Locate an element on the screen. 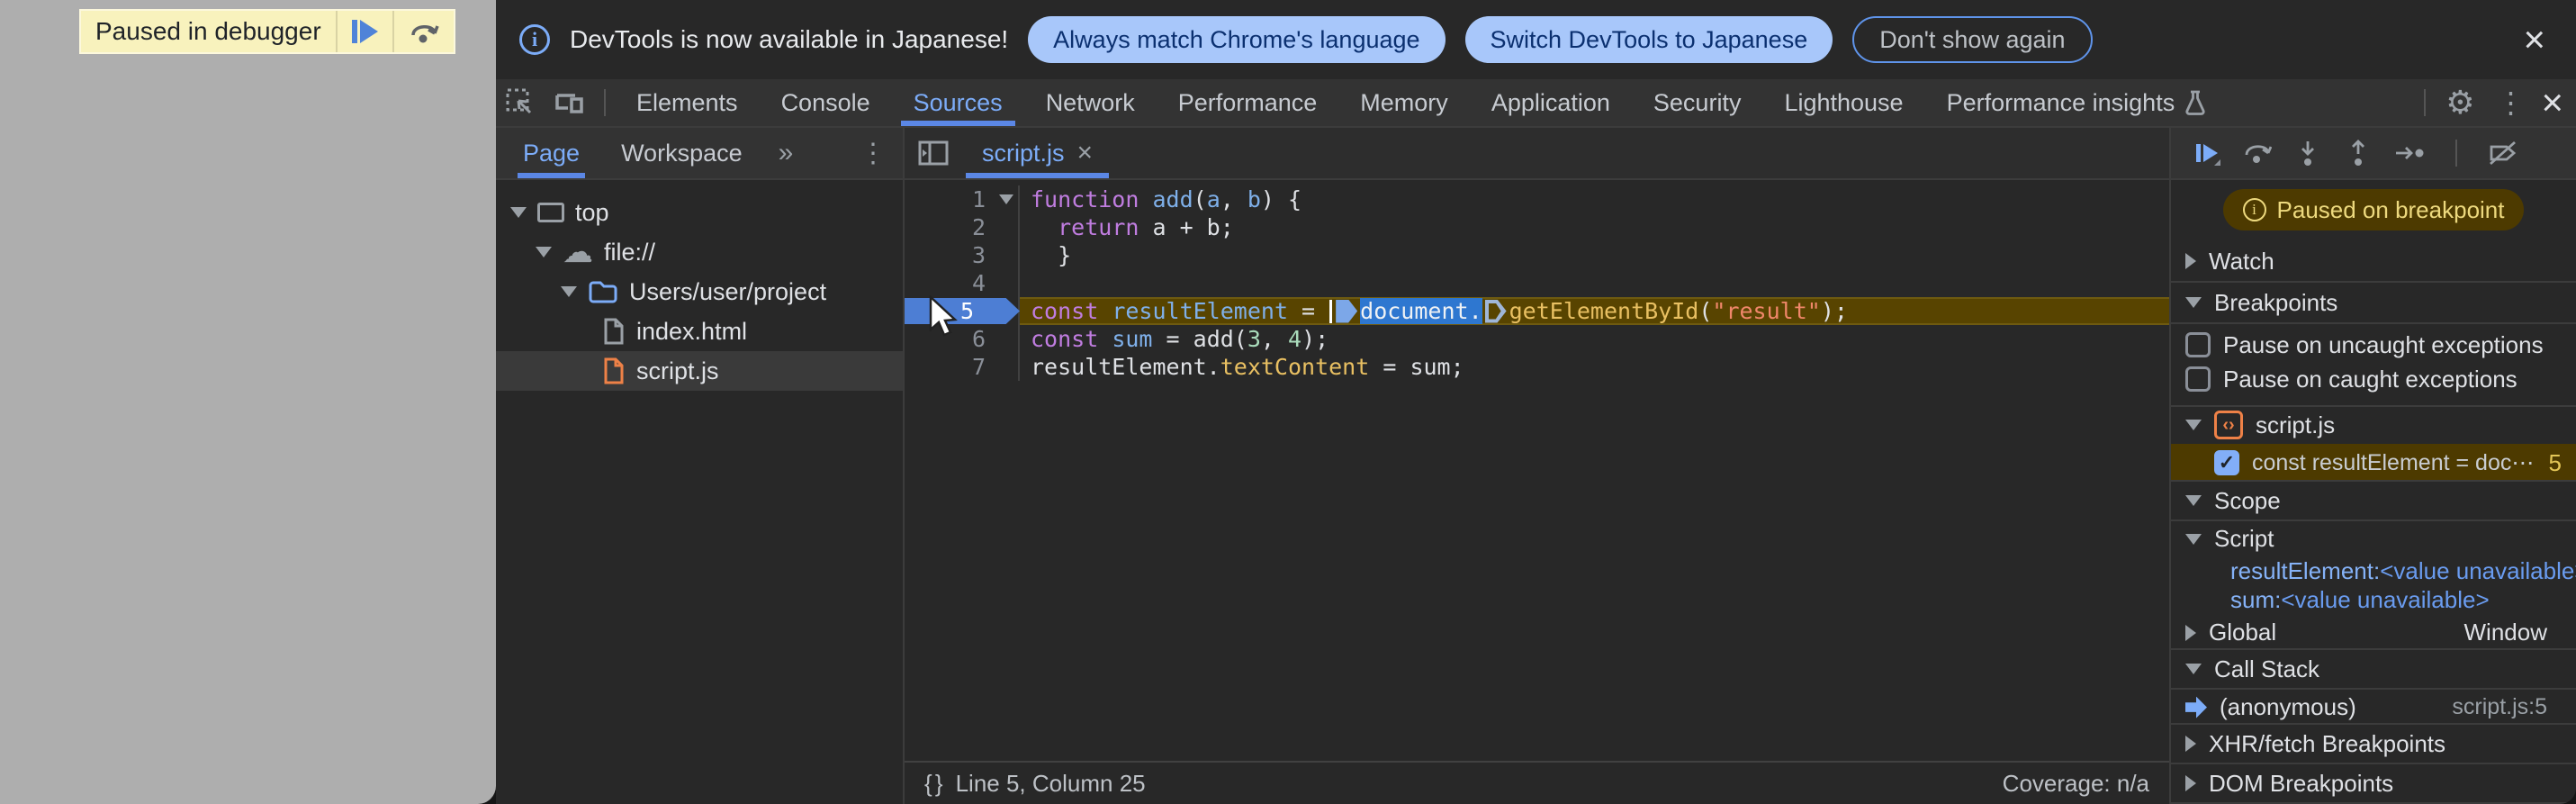 This screenshot has width=2576, height=804. breakpoints-section-label: Breakpoints is located at coordinates (2276, 302).